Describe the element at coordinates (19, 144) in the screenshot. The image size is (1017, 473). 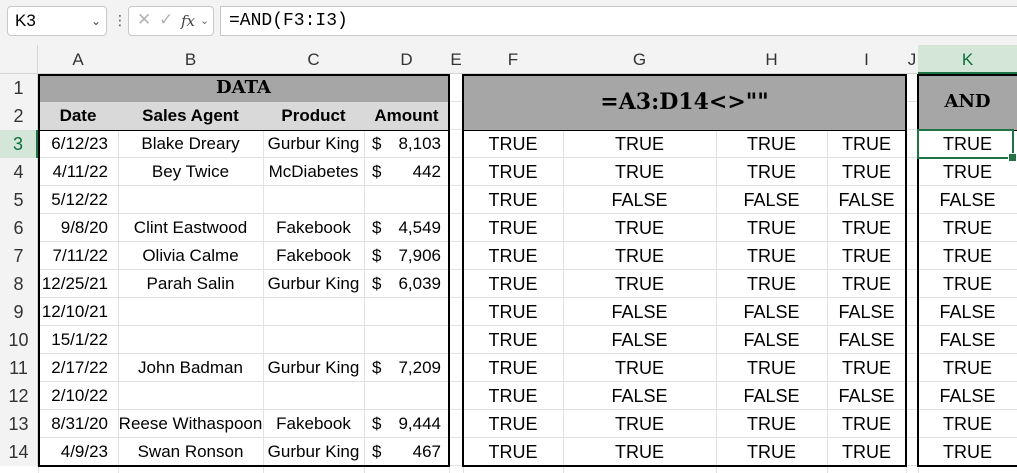
I see `row-header-3: 3` at that location.